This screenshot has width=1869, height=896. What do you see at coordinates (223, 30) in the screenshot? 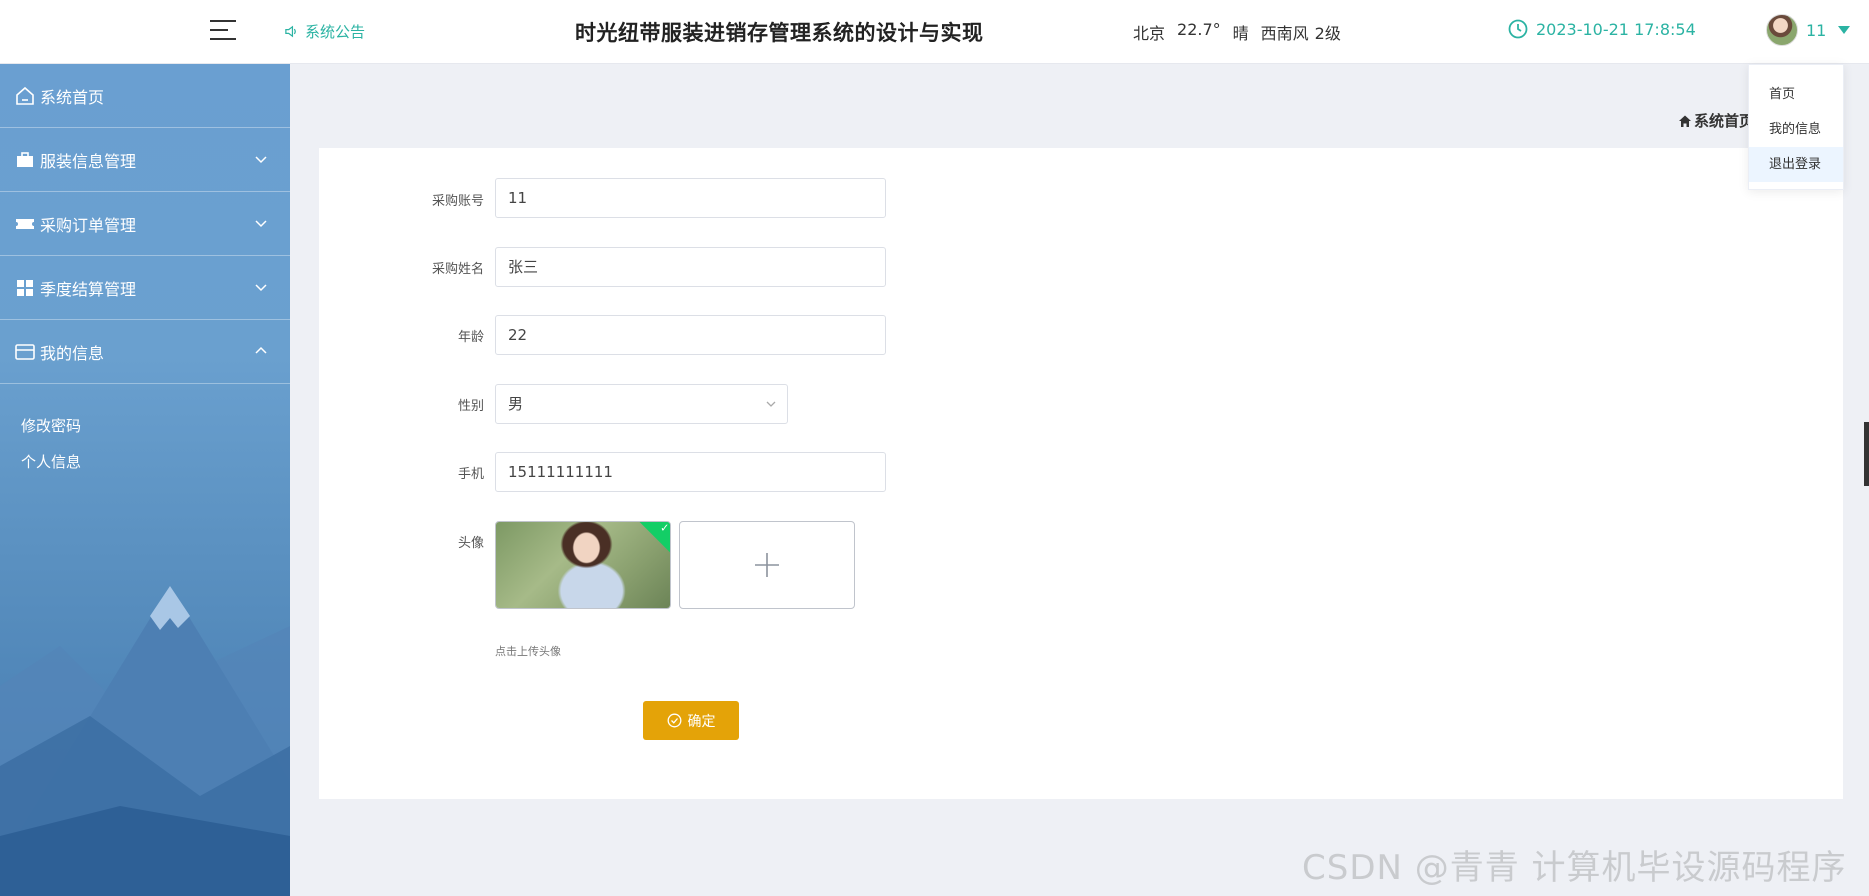
I see `menu-toggle-icon` at bounding box center [223, 30].